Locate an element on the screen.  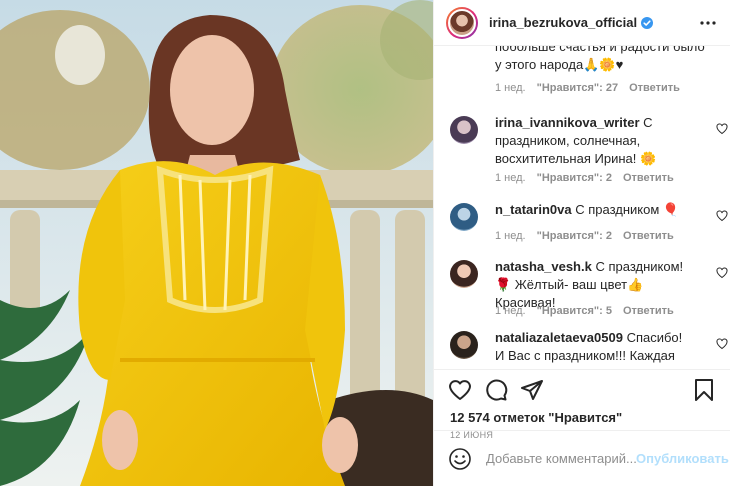
comment-bubble-icon is located at coordinates (497, 389).